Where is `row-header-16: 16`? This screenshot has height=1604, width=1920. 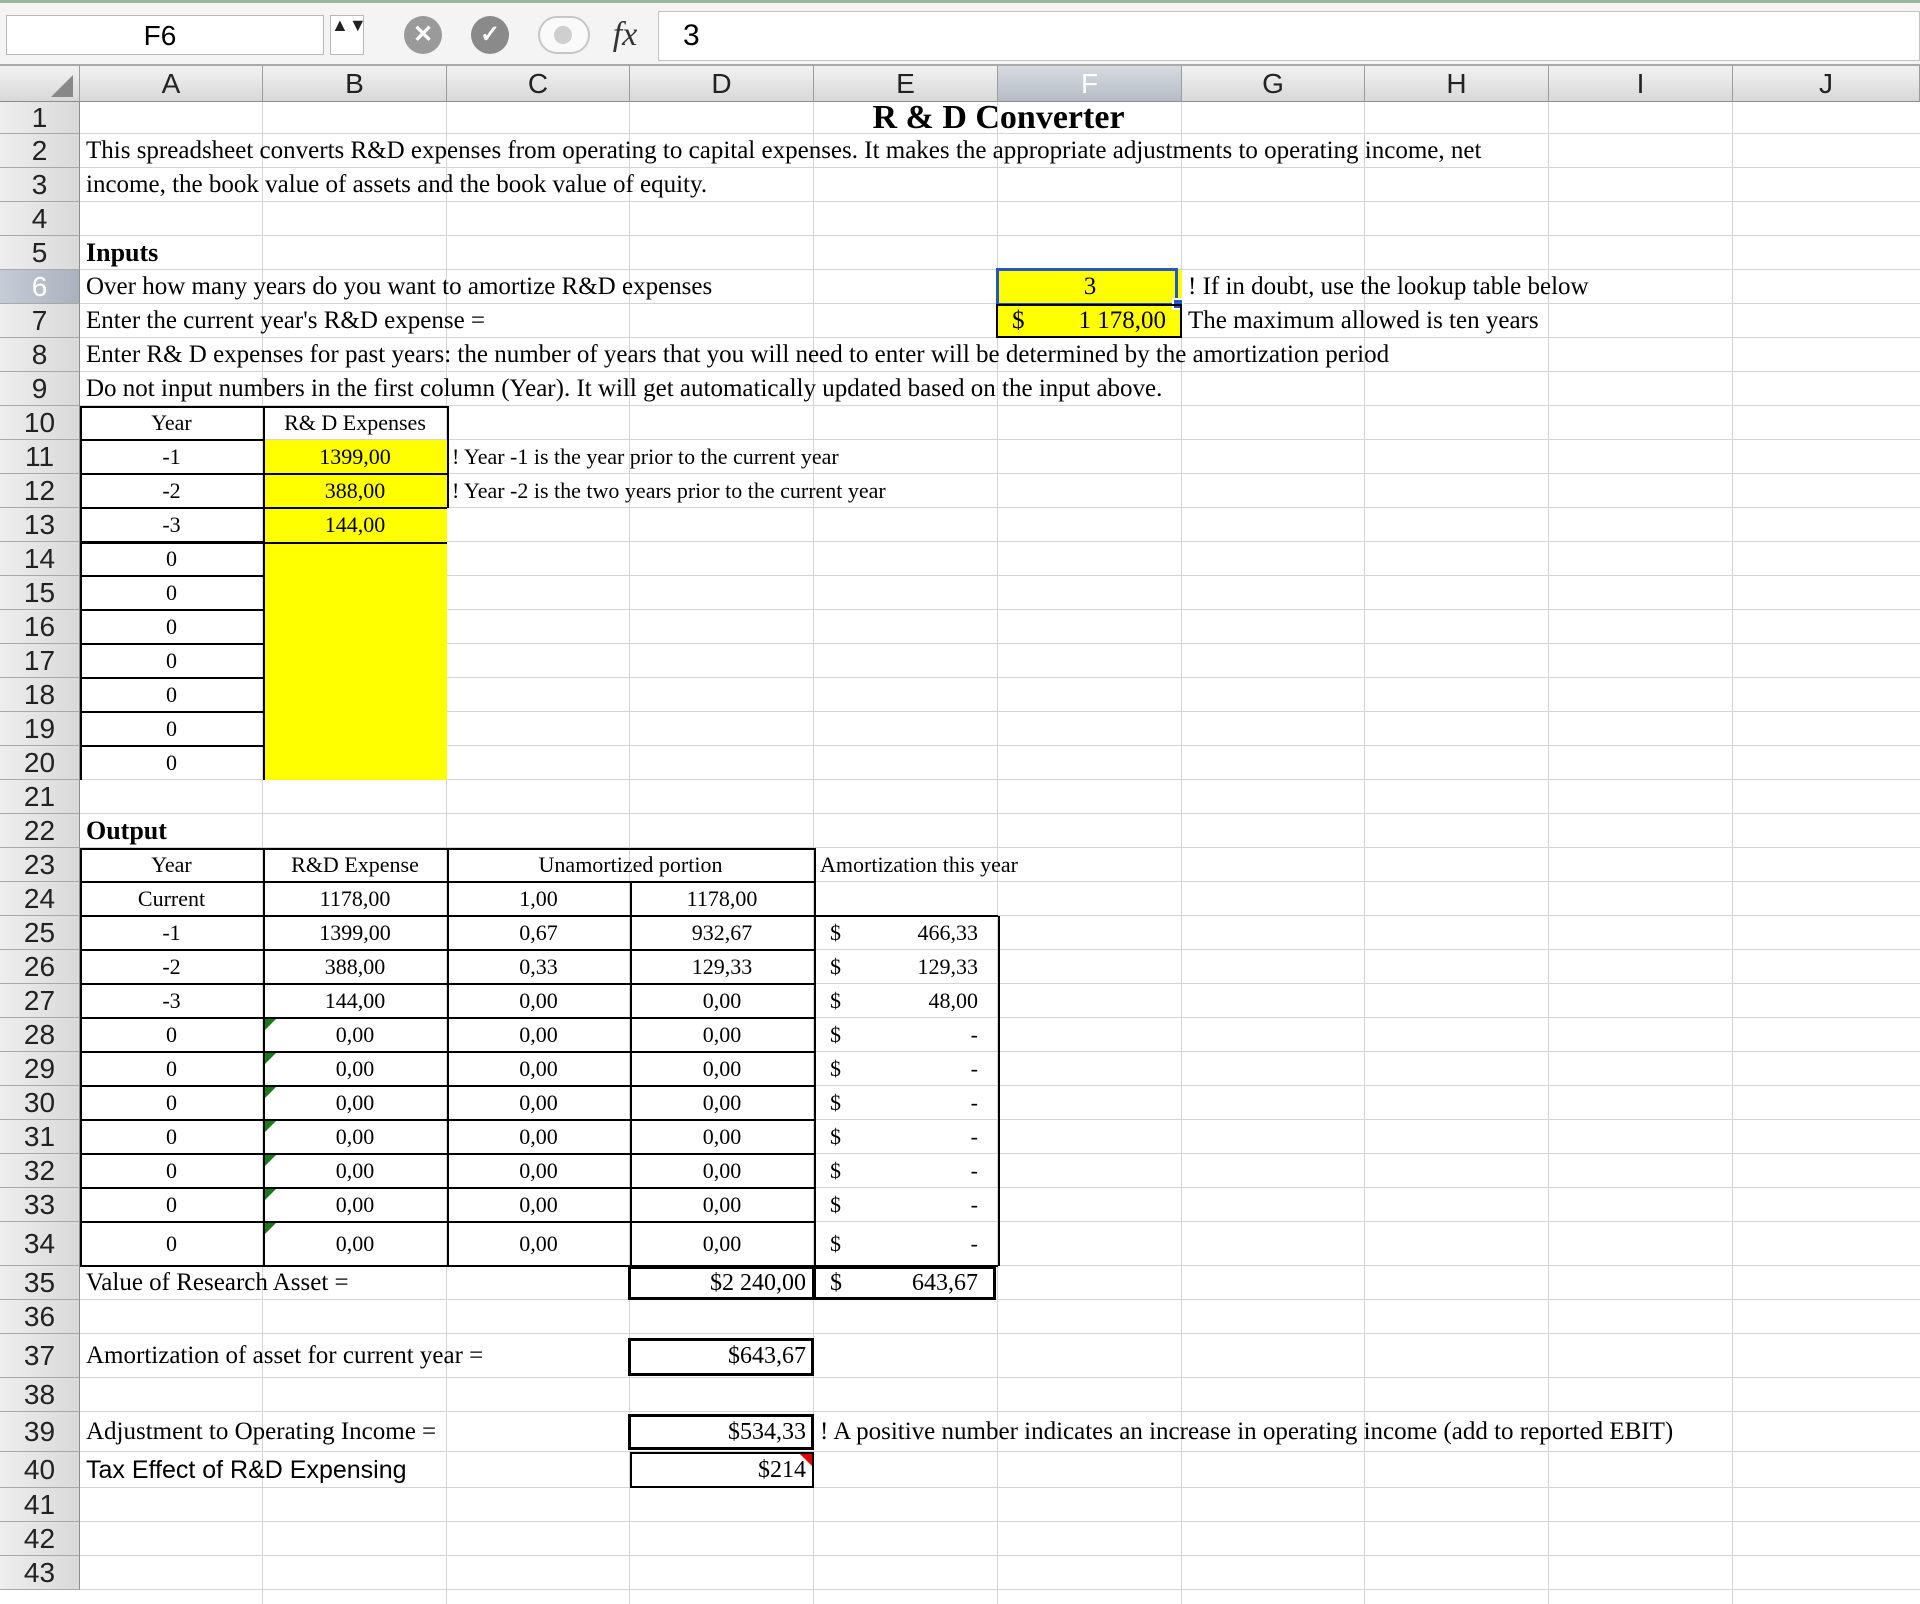
row-header-16: 16 is located at coordinates (40, 627).